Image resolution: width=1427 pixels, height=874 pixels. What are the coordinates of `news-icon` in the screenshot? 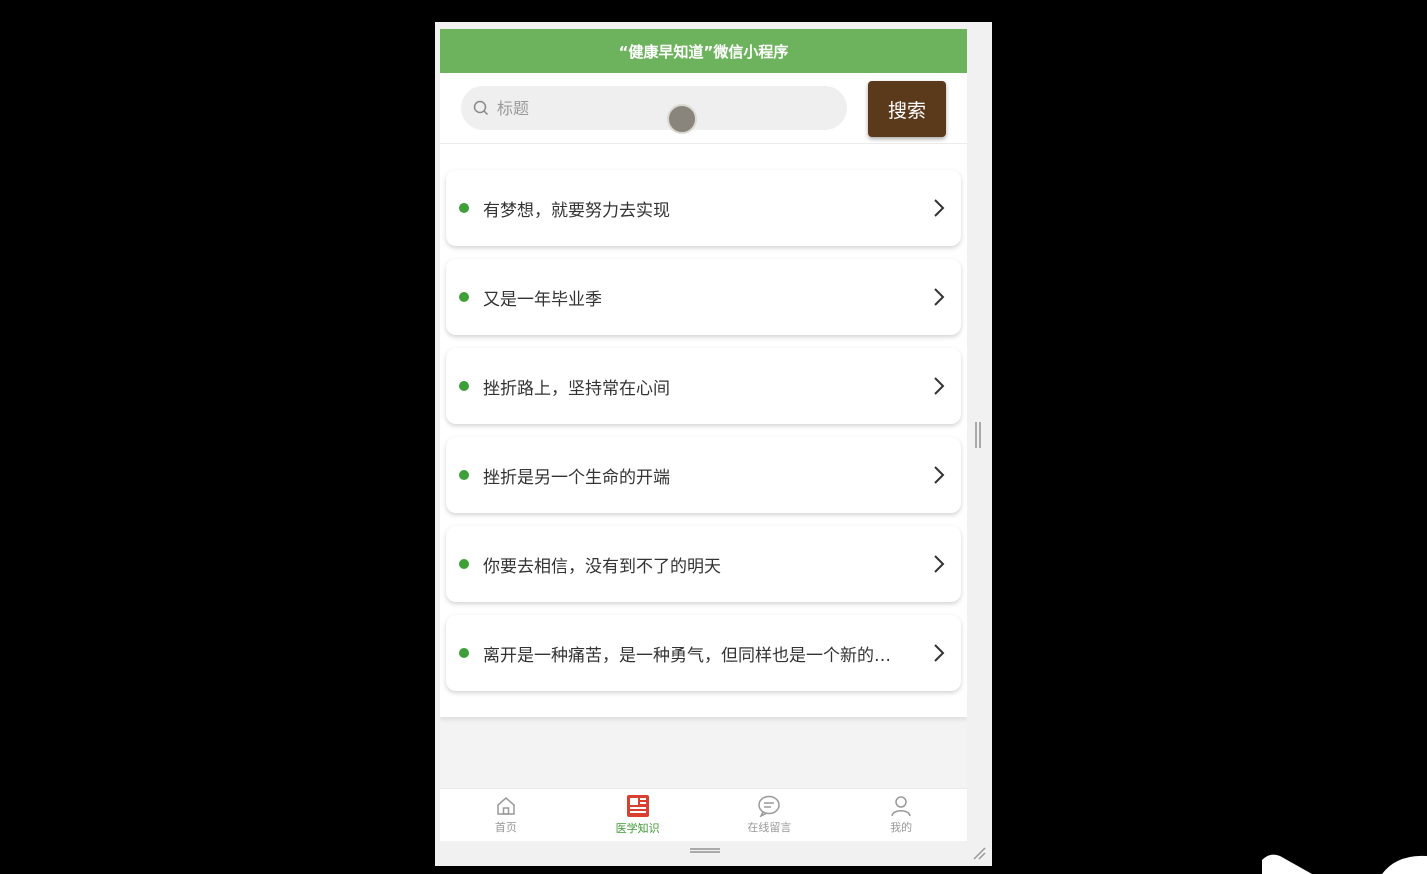 It's located at (637, 806).